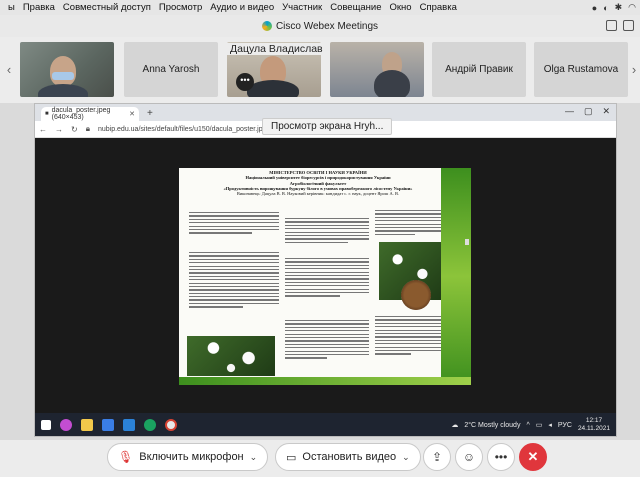 This screenshot has height=477, width=640. I want to click on participant-tile-1: Anna Yarosh, so click(171, 69).